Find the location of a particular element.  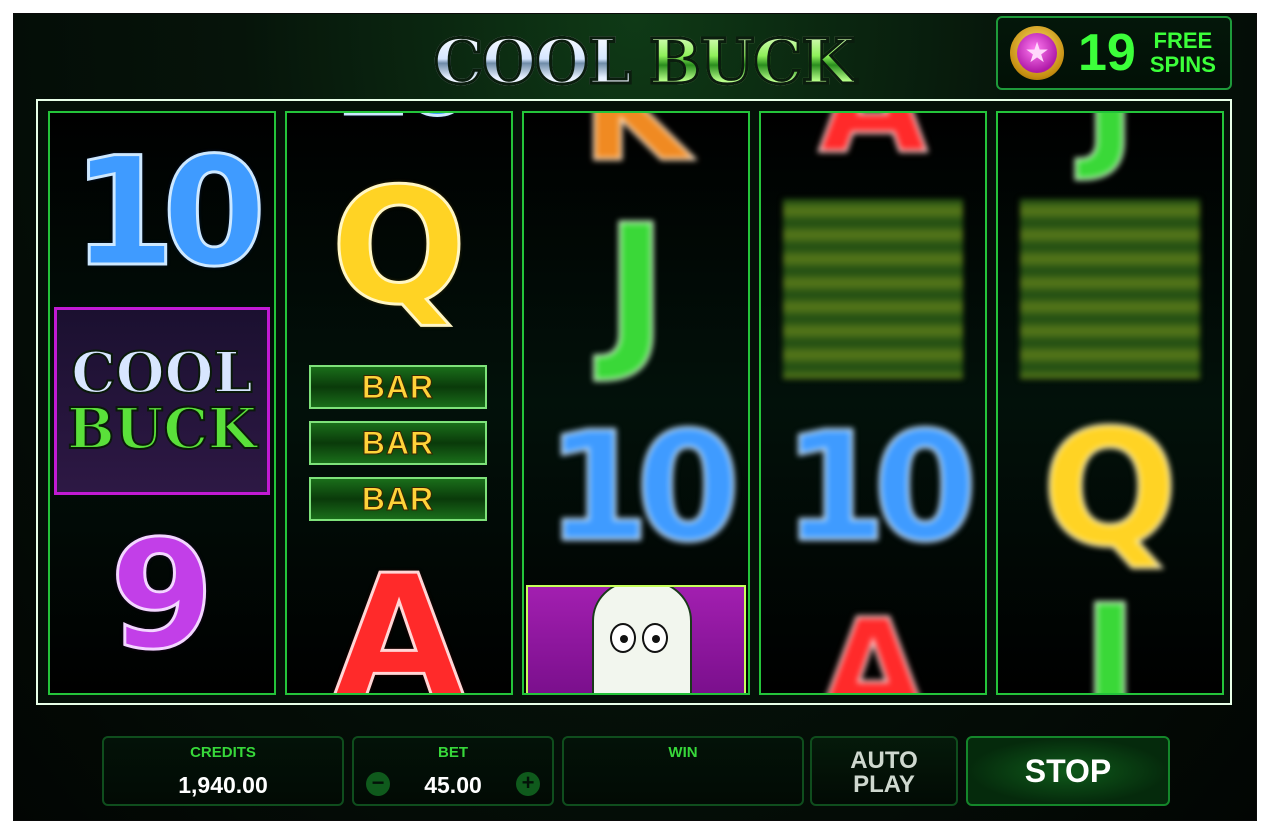

reel-5: J Q J is located at coordinates (1110, 403).